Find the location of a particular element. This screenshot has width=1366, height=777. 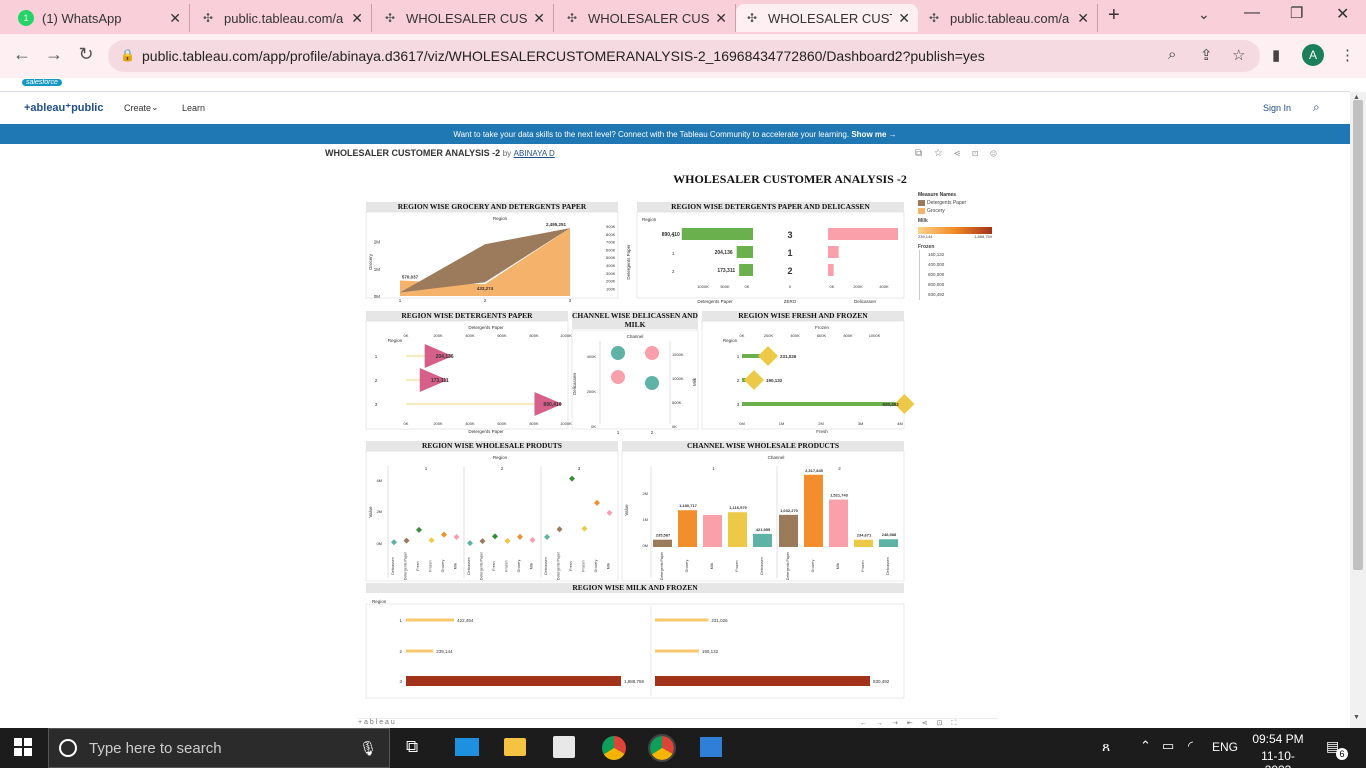

chevron-down-icon: ⌄ is located at coordinates (1204, 14).